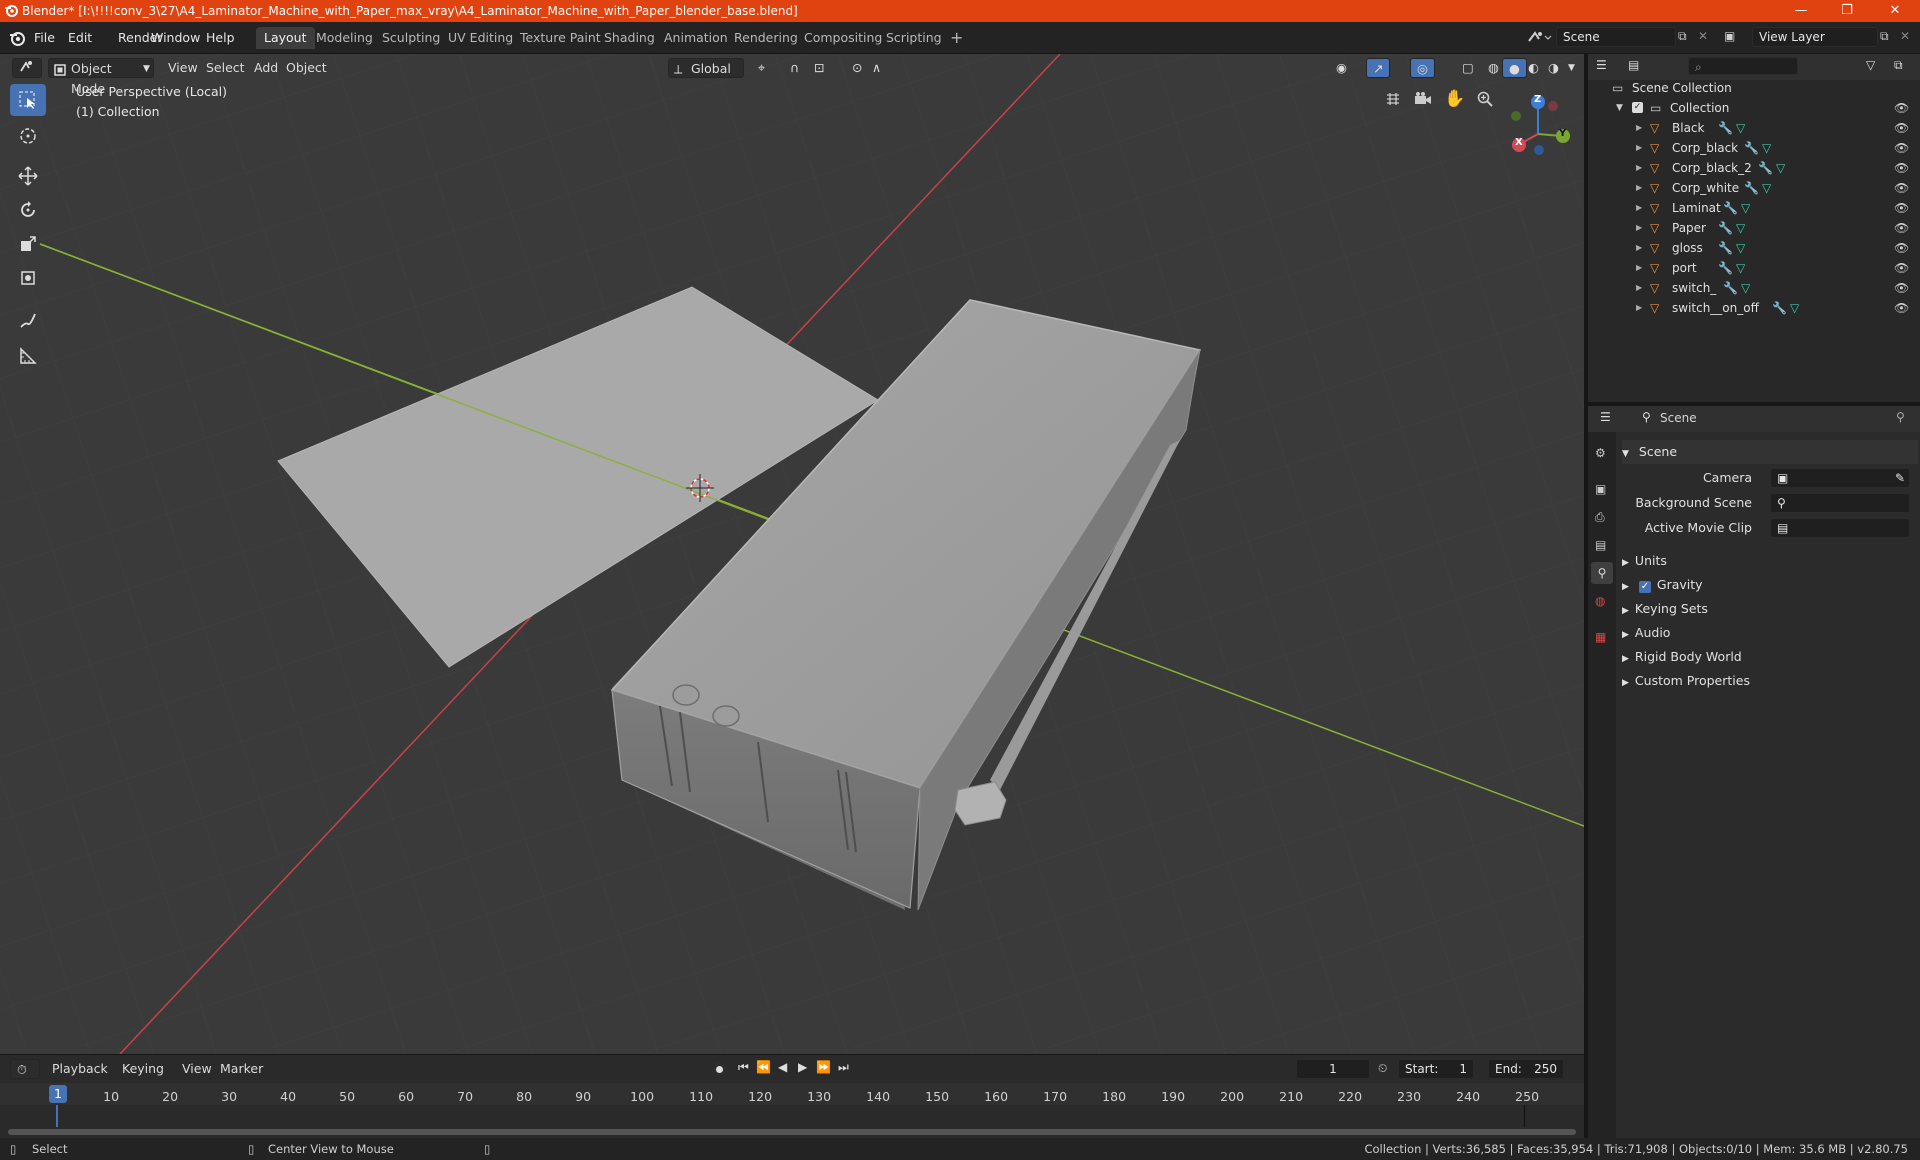 Image resolution: width=1920 pixels, height=1160 pixels. What do you see at coordinates (1770, 609) in the screenshot?
I see `keying-sets-panel-header: ▶ Keying Sets` at bounding box center [1770, 609].